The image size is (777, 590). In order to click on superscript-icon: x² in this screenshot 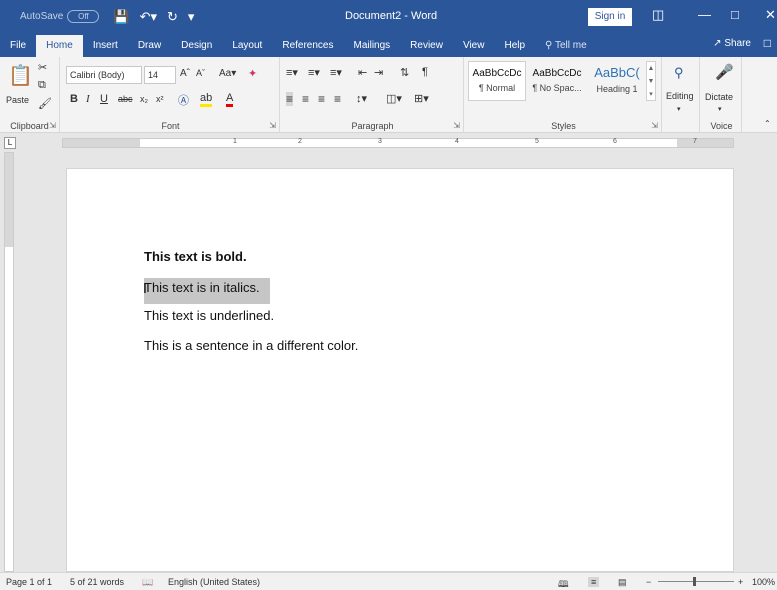, I will do `click(160, 99)`.